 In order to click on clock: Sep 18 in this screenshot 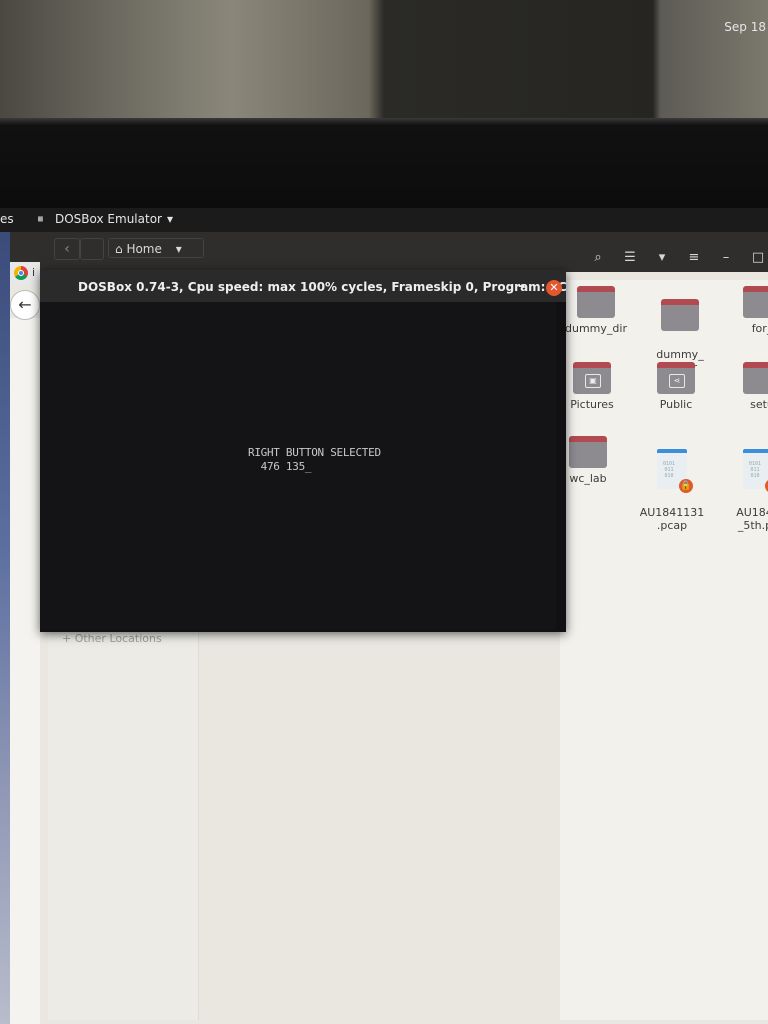, I will do `click(745, 27)`.